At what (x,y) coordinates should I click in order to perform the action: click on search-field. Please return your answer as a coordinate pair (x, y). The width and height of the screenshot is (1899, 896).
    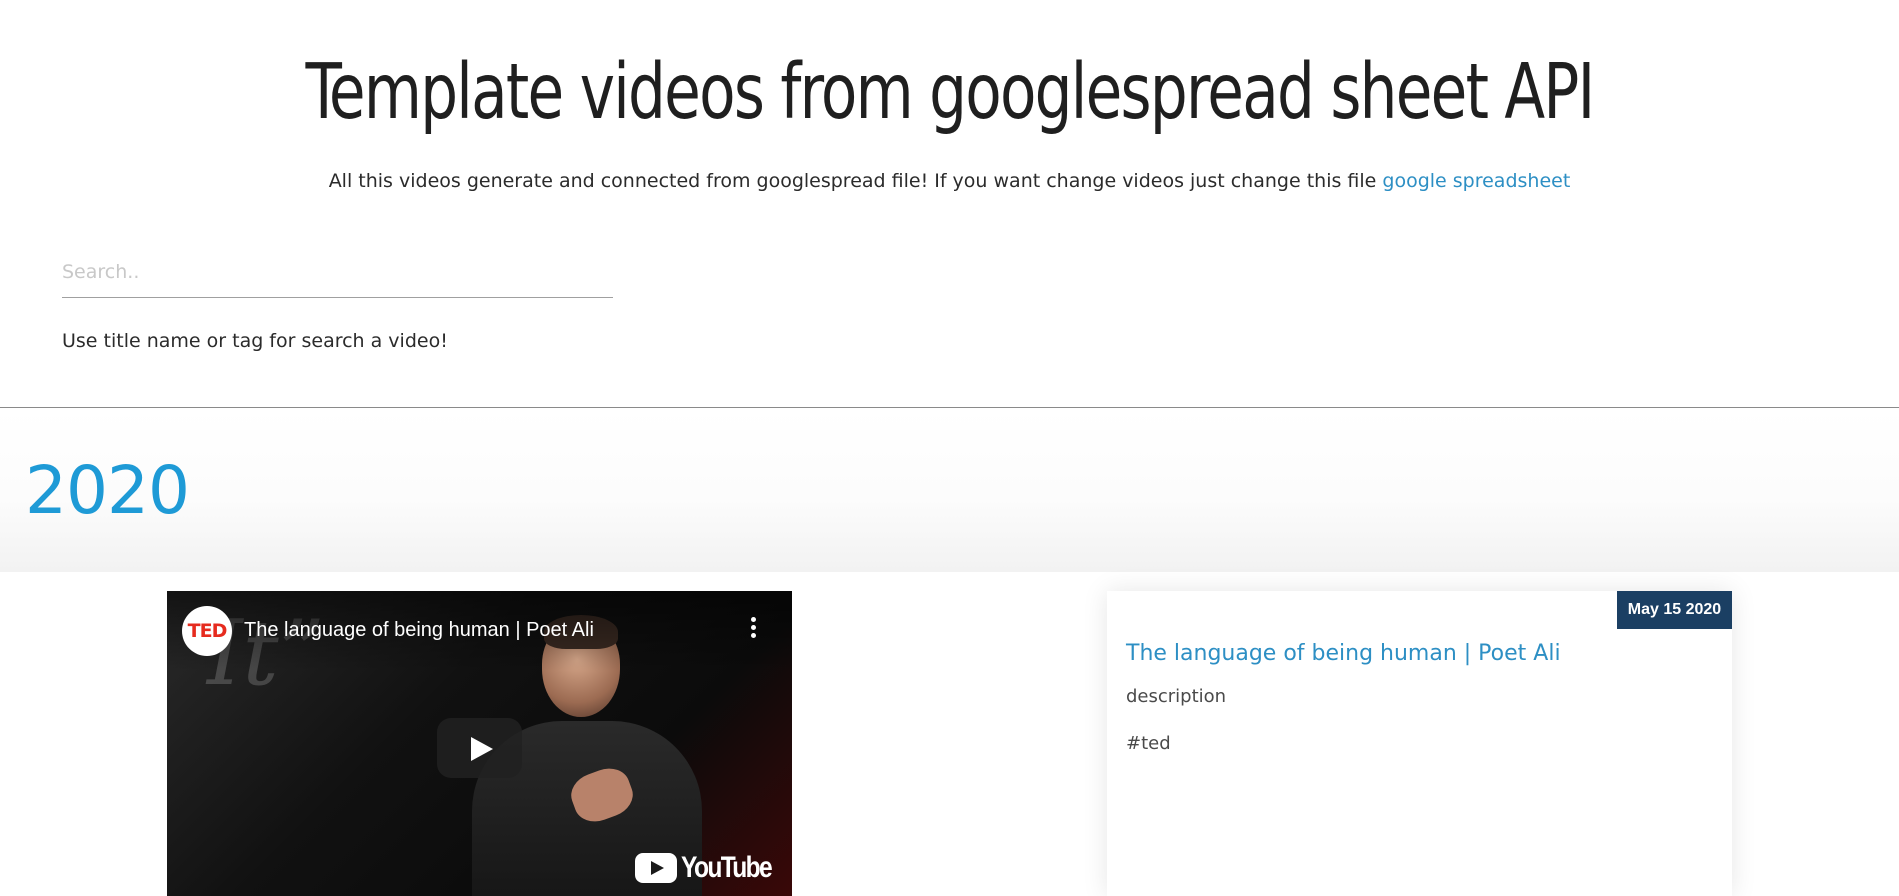
    Looking at the image, I should click on (337, 274).